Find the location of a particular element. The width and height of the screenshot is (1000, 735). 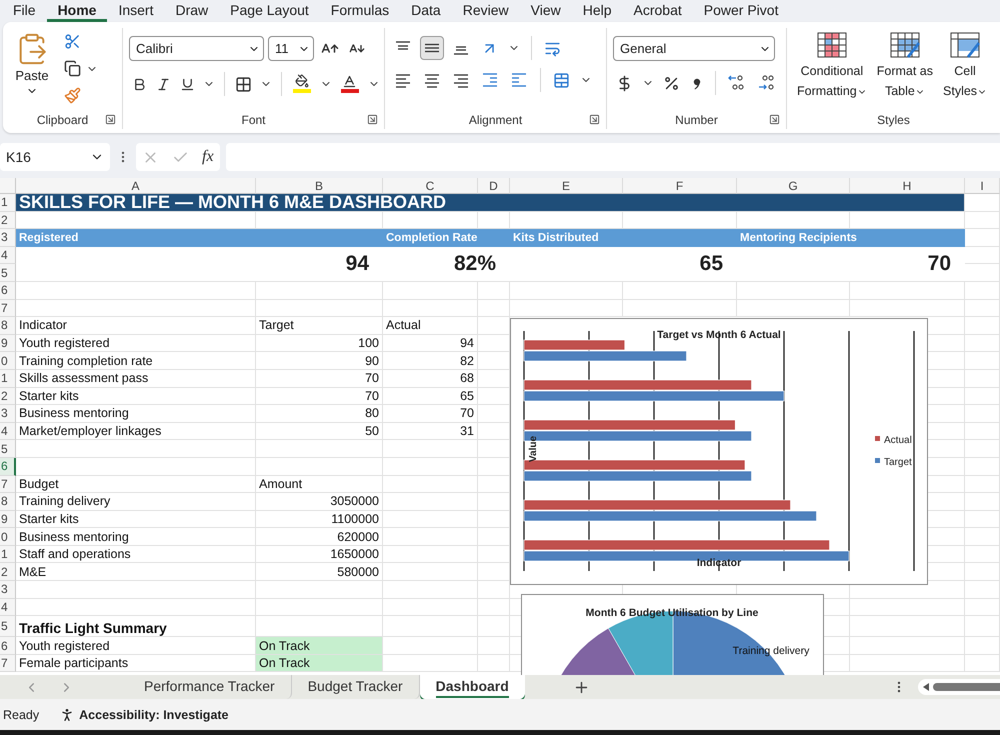

align-icon is located at coordinates (432, 48).